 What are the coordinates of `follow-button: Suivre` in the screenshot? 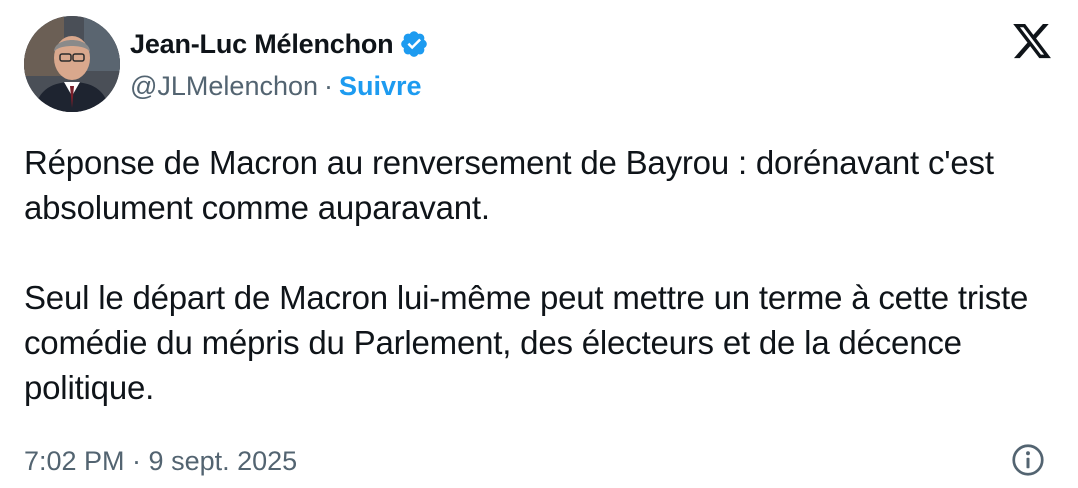 It's located at (380, 86).